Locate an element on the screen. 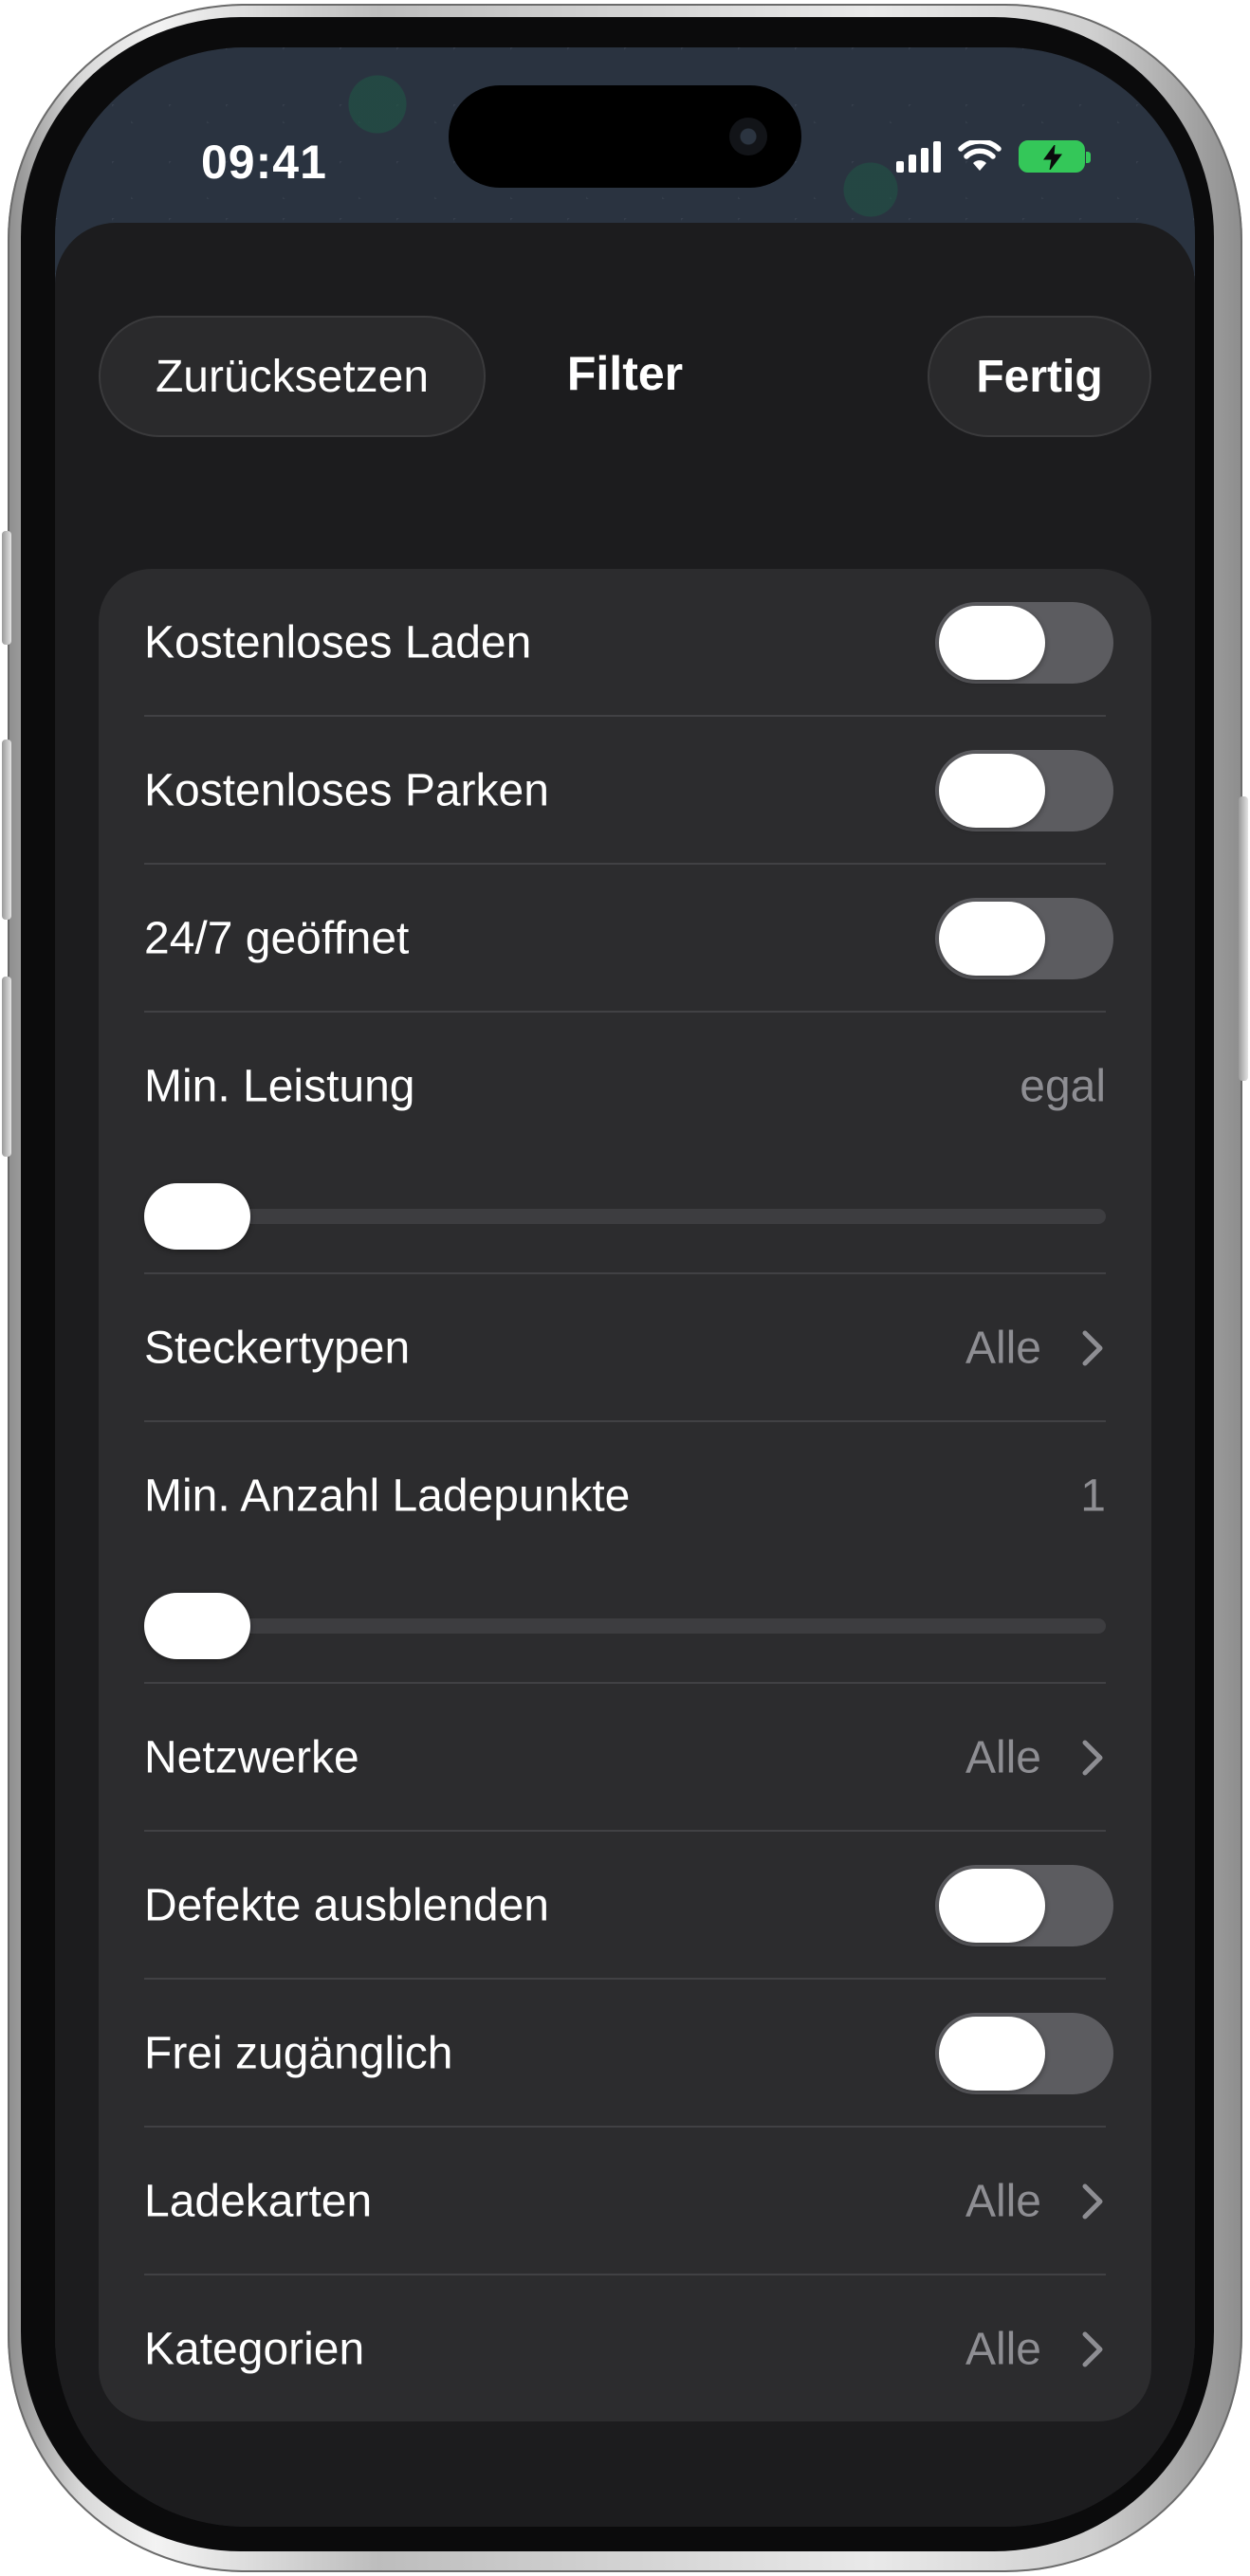  free-charging-label: Kostenloses Laden is located at coordinates (338, 642).